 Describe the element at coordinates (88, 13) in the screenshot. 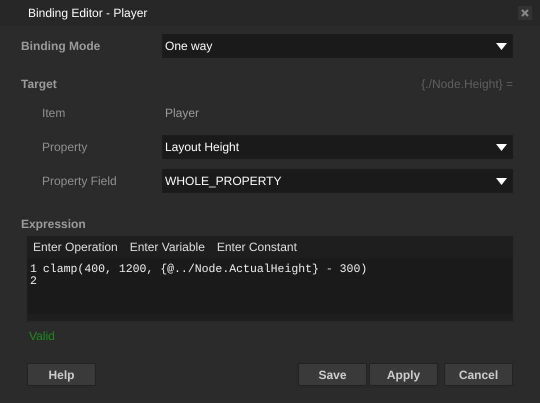

I see `window-title: Binding Editor - Player` at that location.